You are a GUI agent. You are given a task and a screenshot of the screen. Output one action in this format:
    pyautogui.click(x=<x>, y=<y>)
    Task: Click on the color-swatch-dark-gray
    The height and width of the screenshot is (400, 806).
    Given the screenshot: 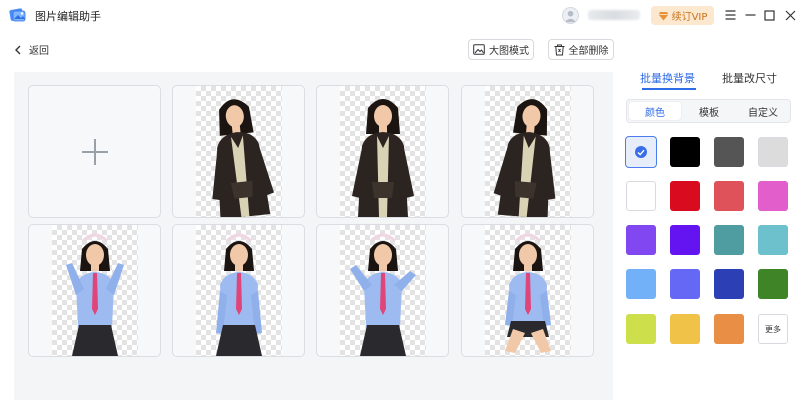 What is the action you would take?
    pyautogui.click(x=729, y=152)
    